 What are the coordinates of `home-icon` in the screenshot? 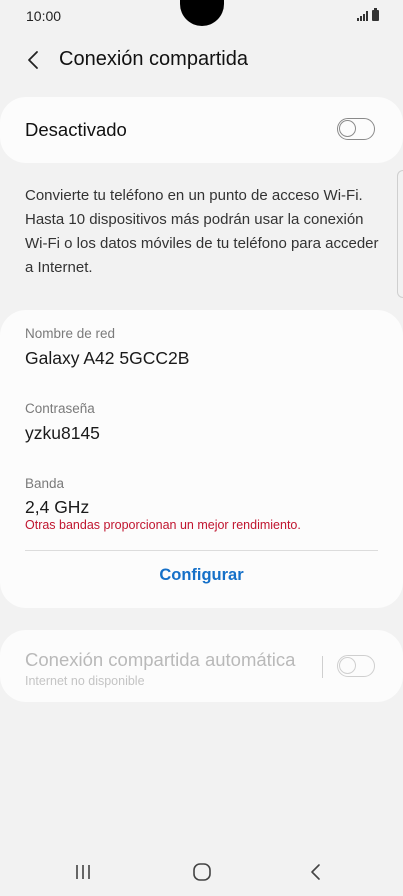 It's located at (202, 872).